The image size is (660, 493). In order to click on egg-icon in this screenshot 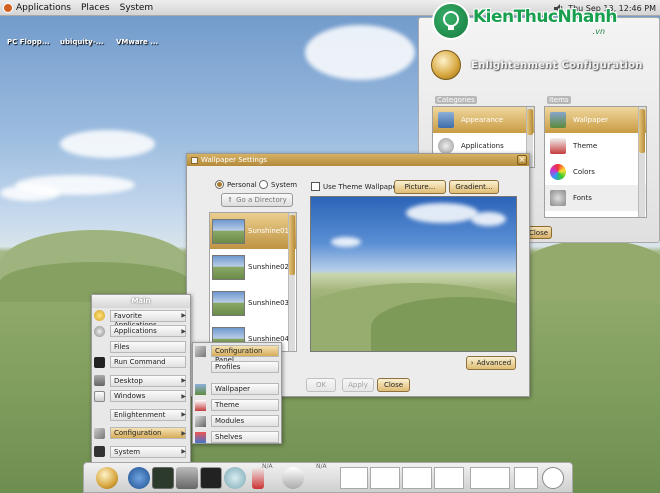, I will do `click(235, 478)`.